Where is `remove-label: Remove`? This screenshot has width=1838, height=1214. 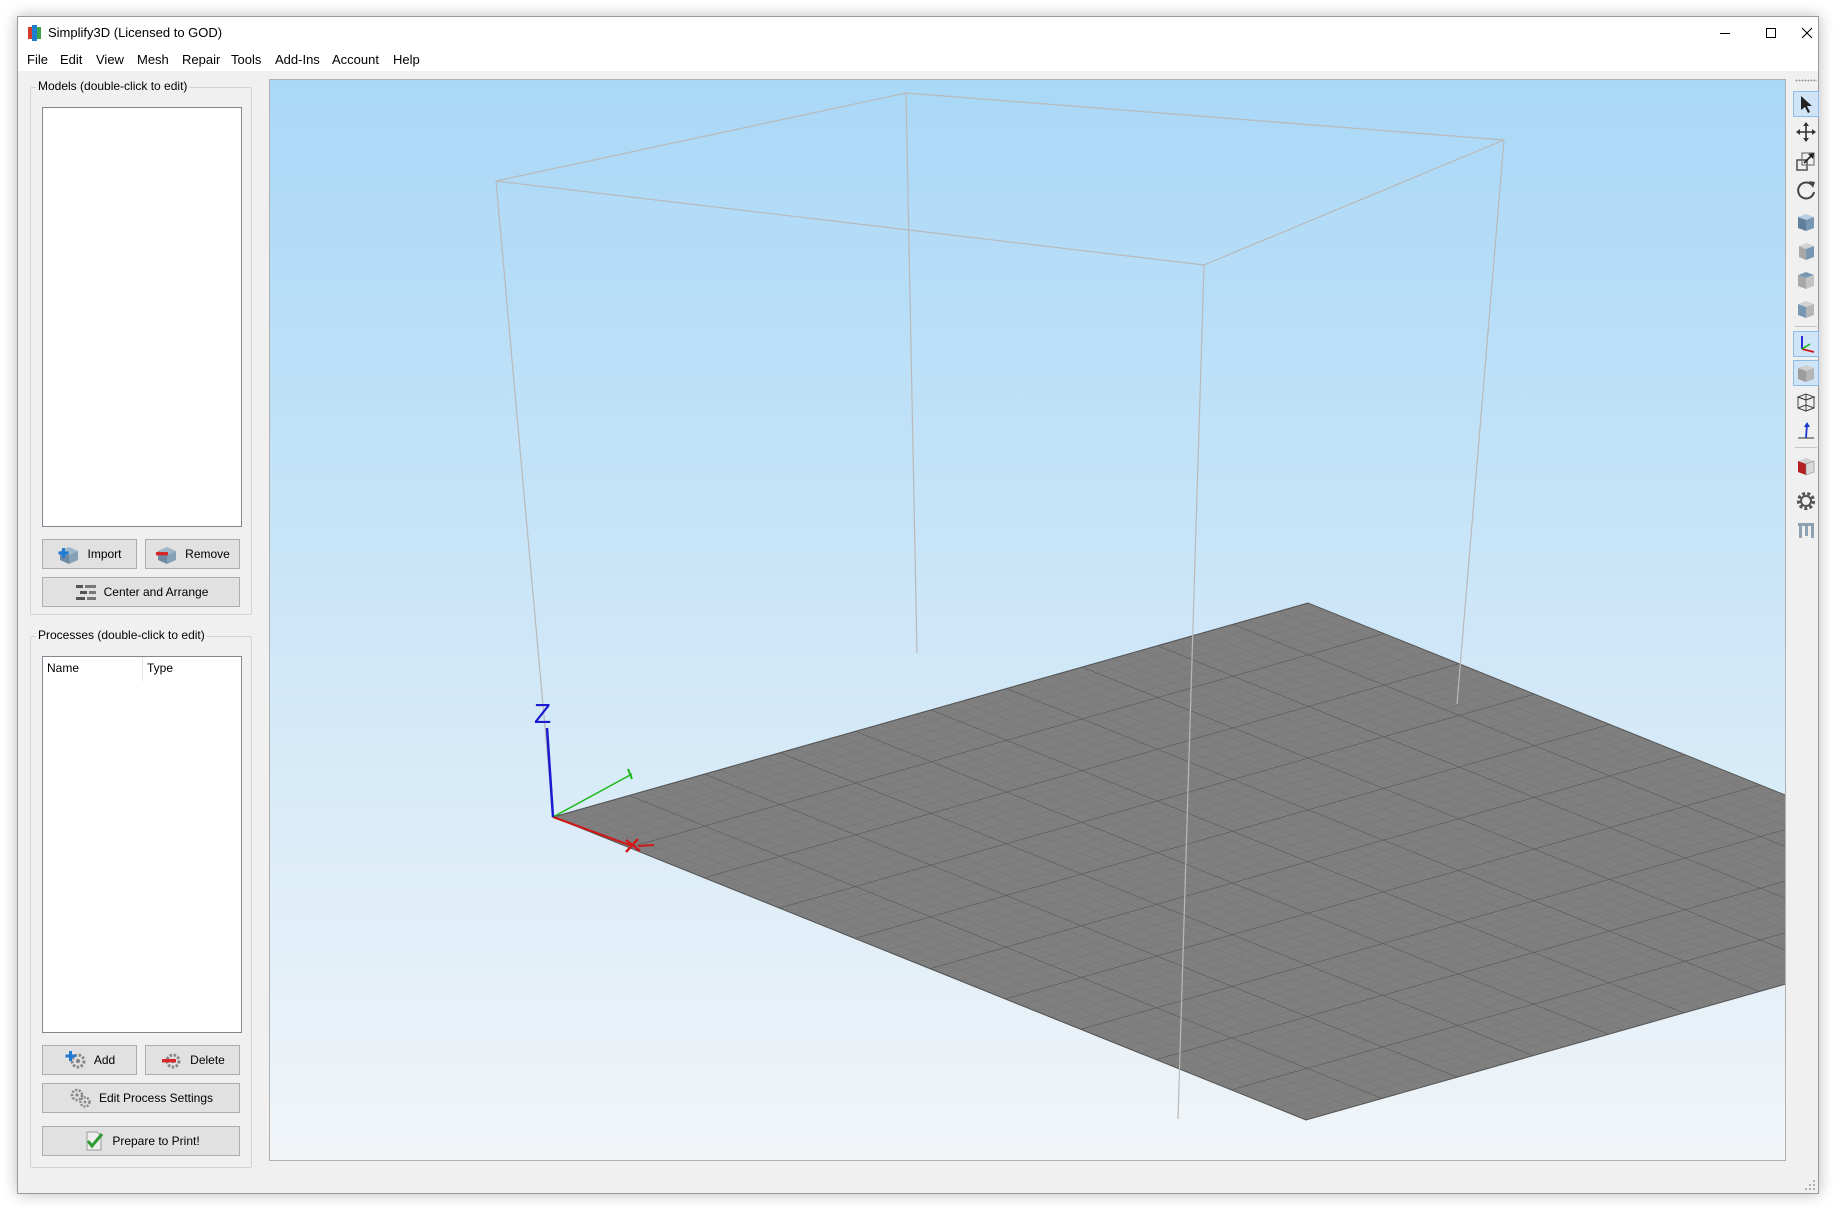 remove-label: Remove is located at coordinates (207, 554).